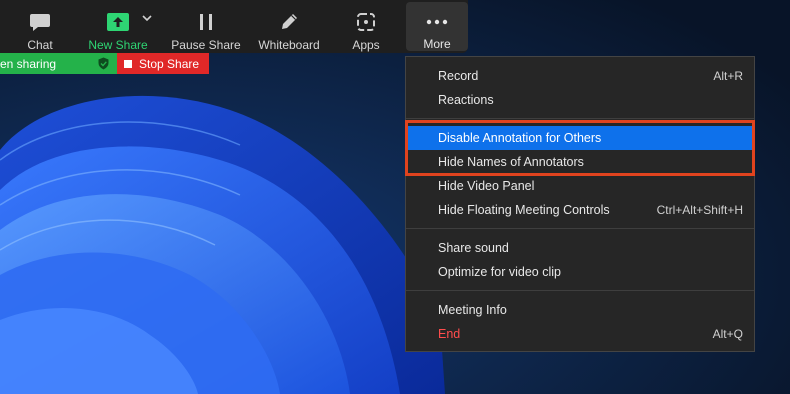 The height and width of the screenshot is (394, 790). I want to click on chat-button: Chat, so click(40, 26).